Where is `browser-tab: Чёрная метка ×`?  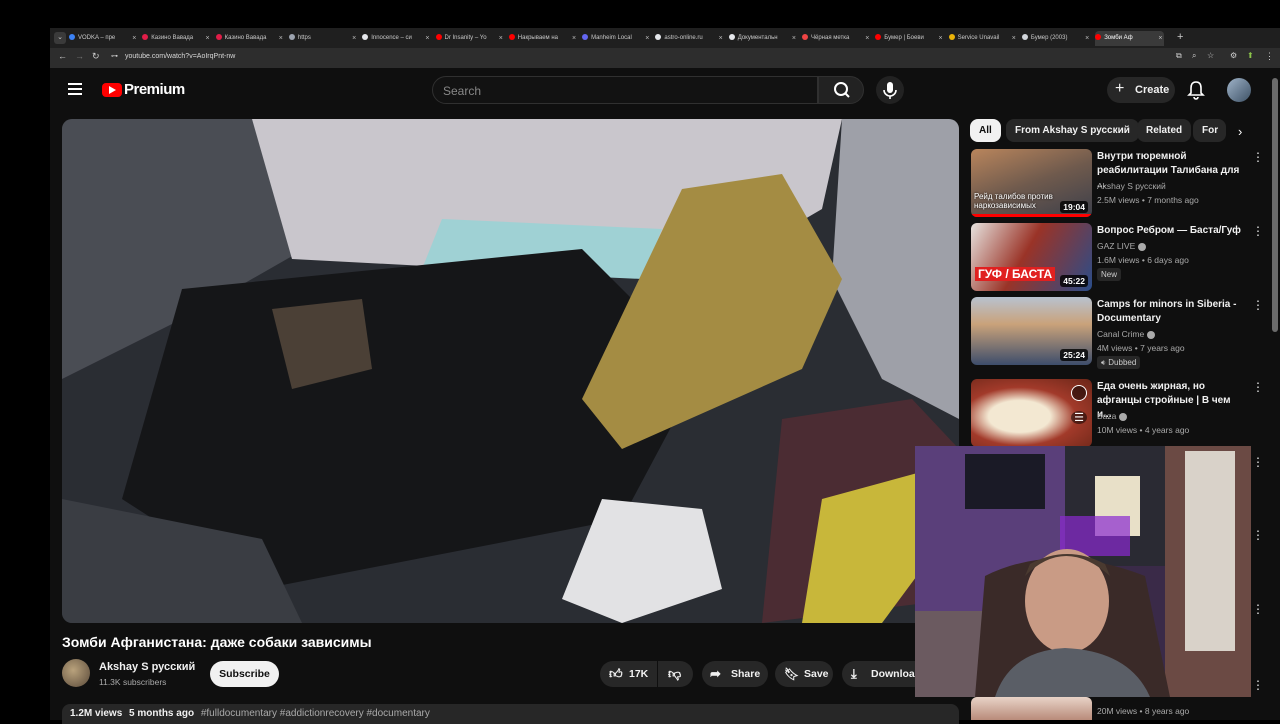 browser-tab: Чёрная метка × is located at coordinates (836, 38).